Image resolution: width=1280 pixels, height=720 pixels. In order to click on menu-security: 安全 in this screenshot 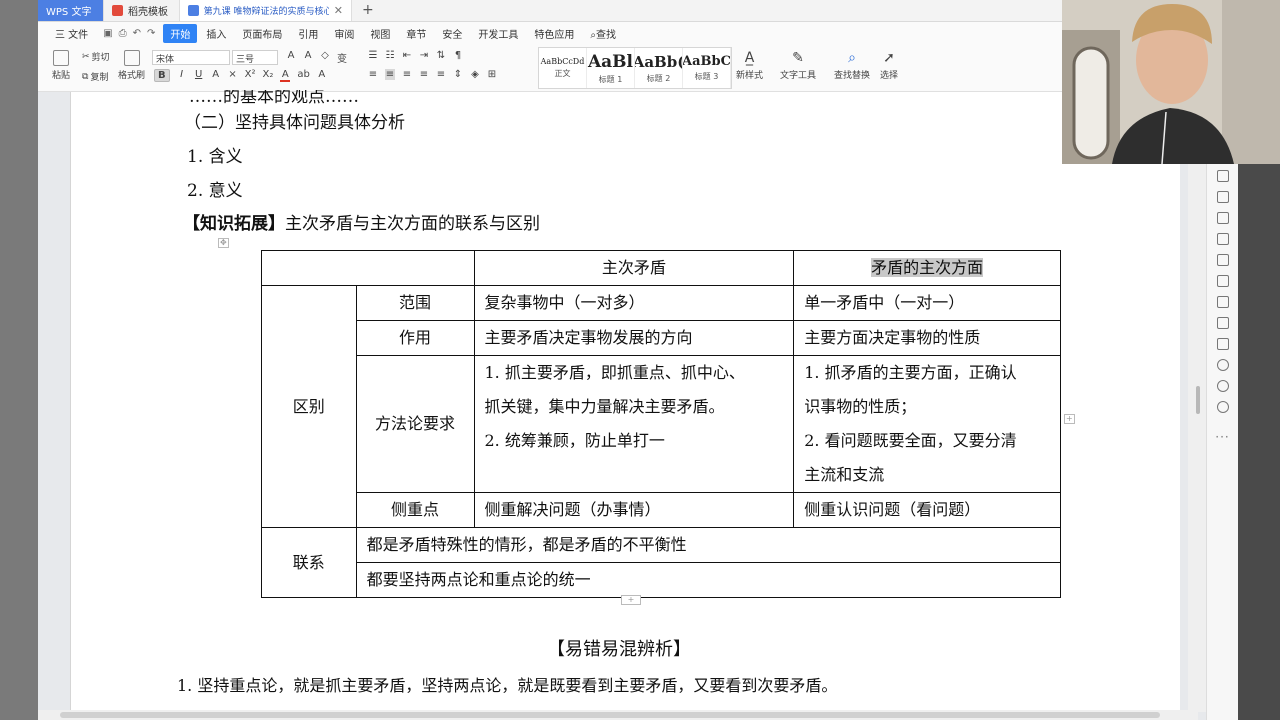, I will do `click(452, 33)`.